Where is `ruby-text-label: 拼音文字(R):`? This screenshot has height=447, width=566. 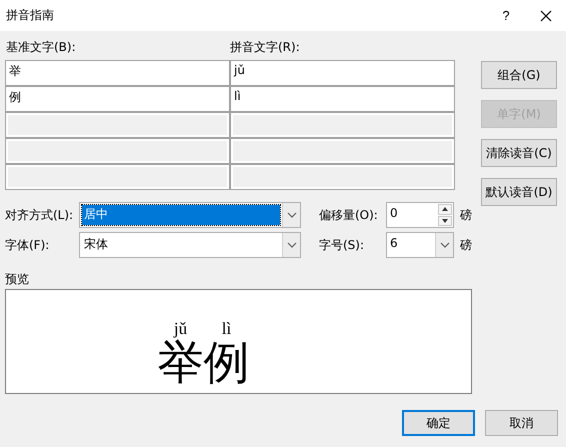
ruby-text-label: 拼音文字(R): is located at coordinates (265, 47).